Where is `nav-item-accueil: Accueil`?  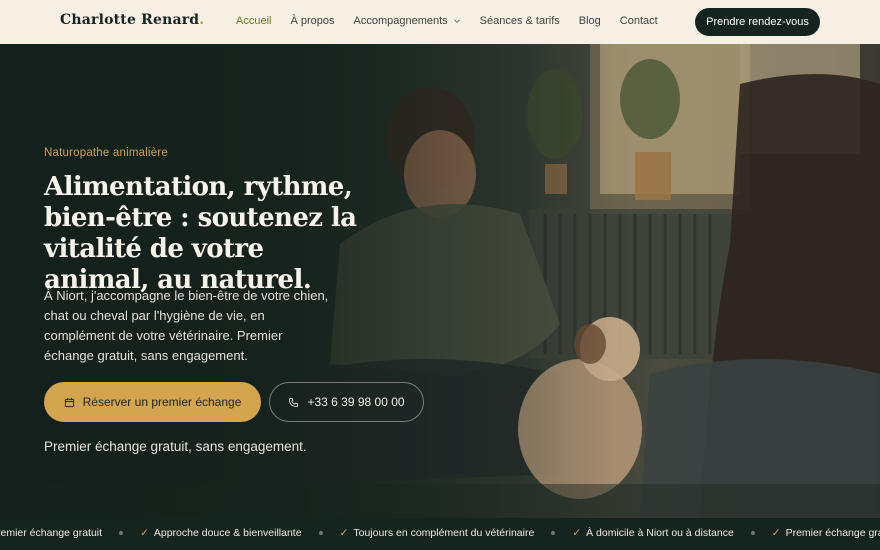 nav-item-accueil: Accueil is located at coordinates (253, 21).